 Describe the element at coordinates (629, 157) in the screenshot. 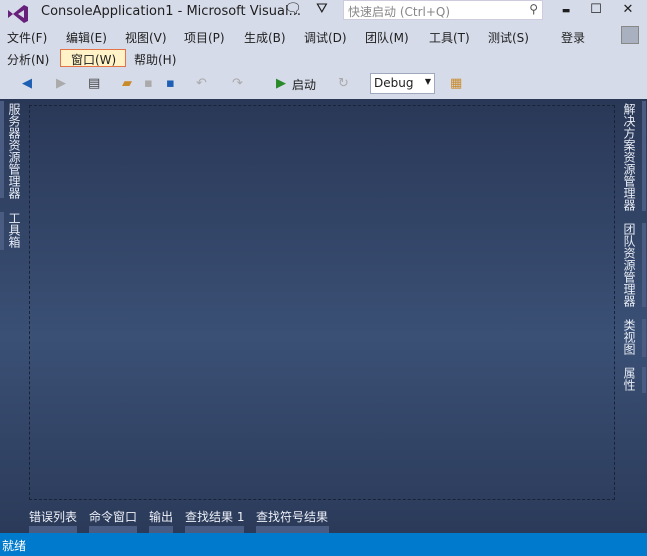

I see `solution-explorer-tab: 解决方案资源管理器` at that location.